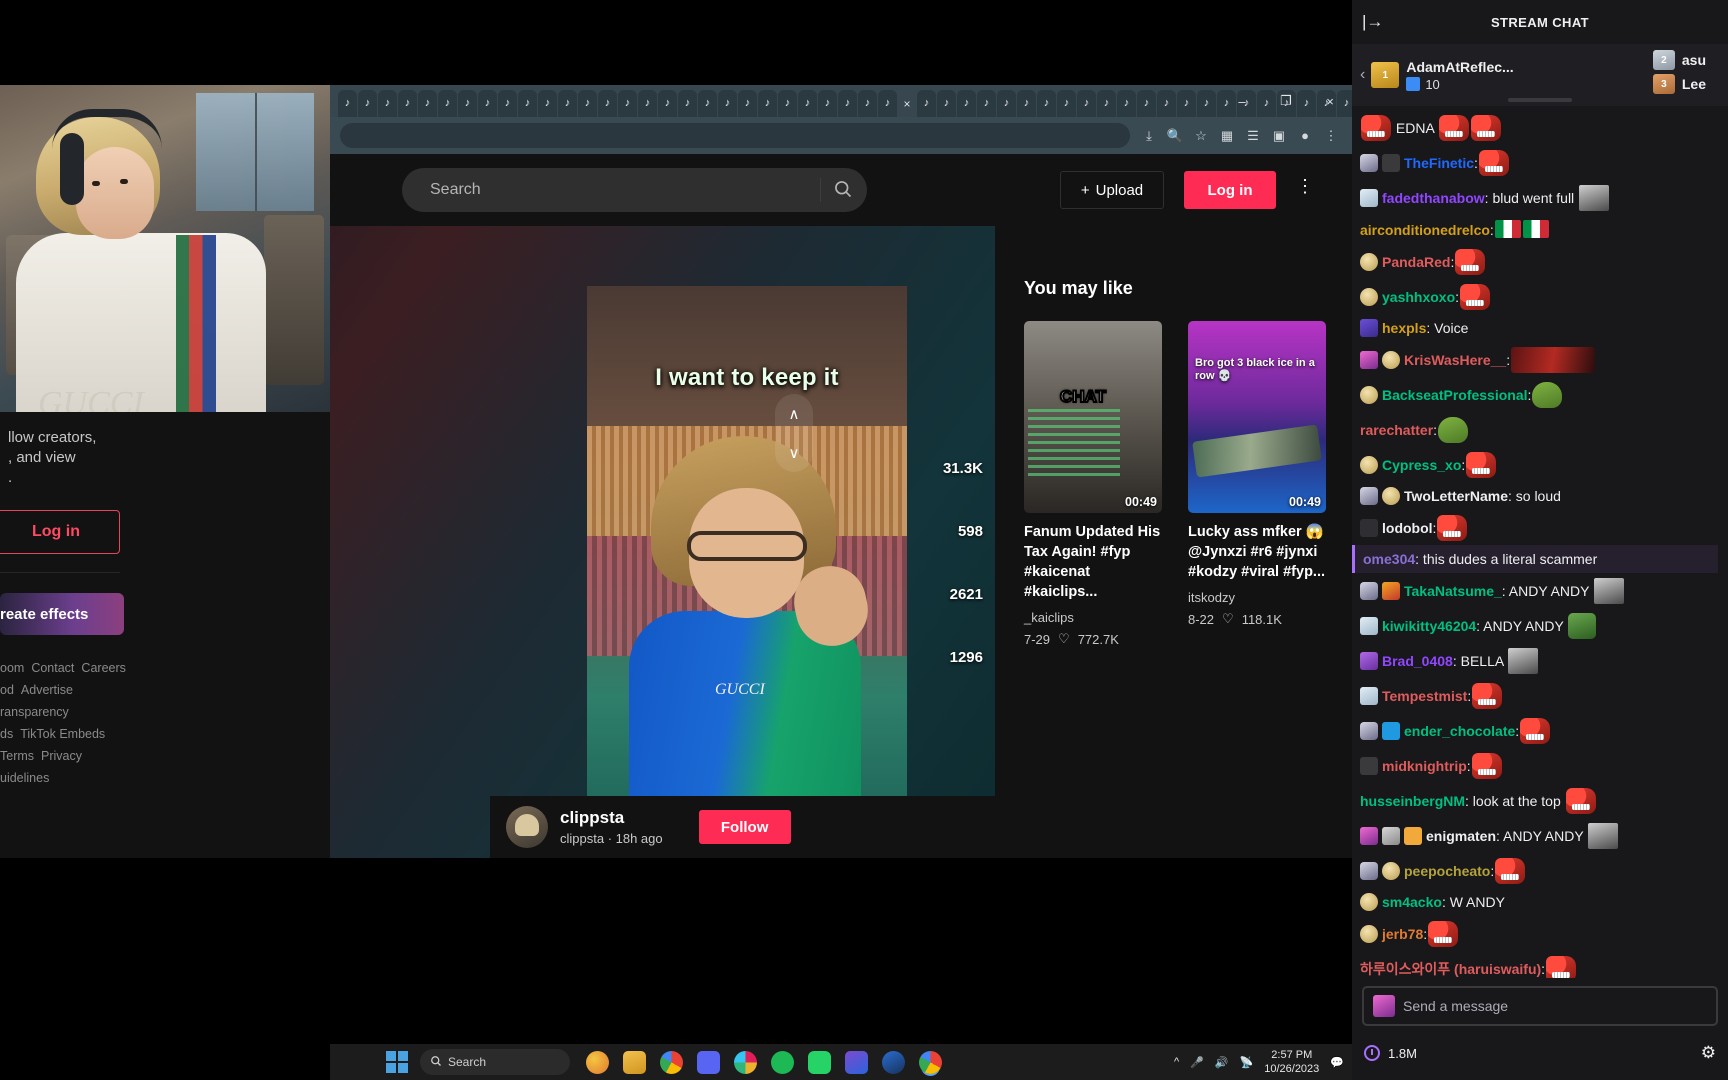  Describe the element at coordinates (782, 1062) in the screenshot. I see `spotify-icon` at that location.